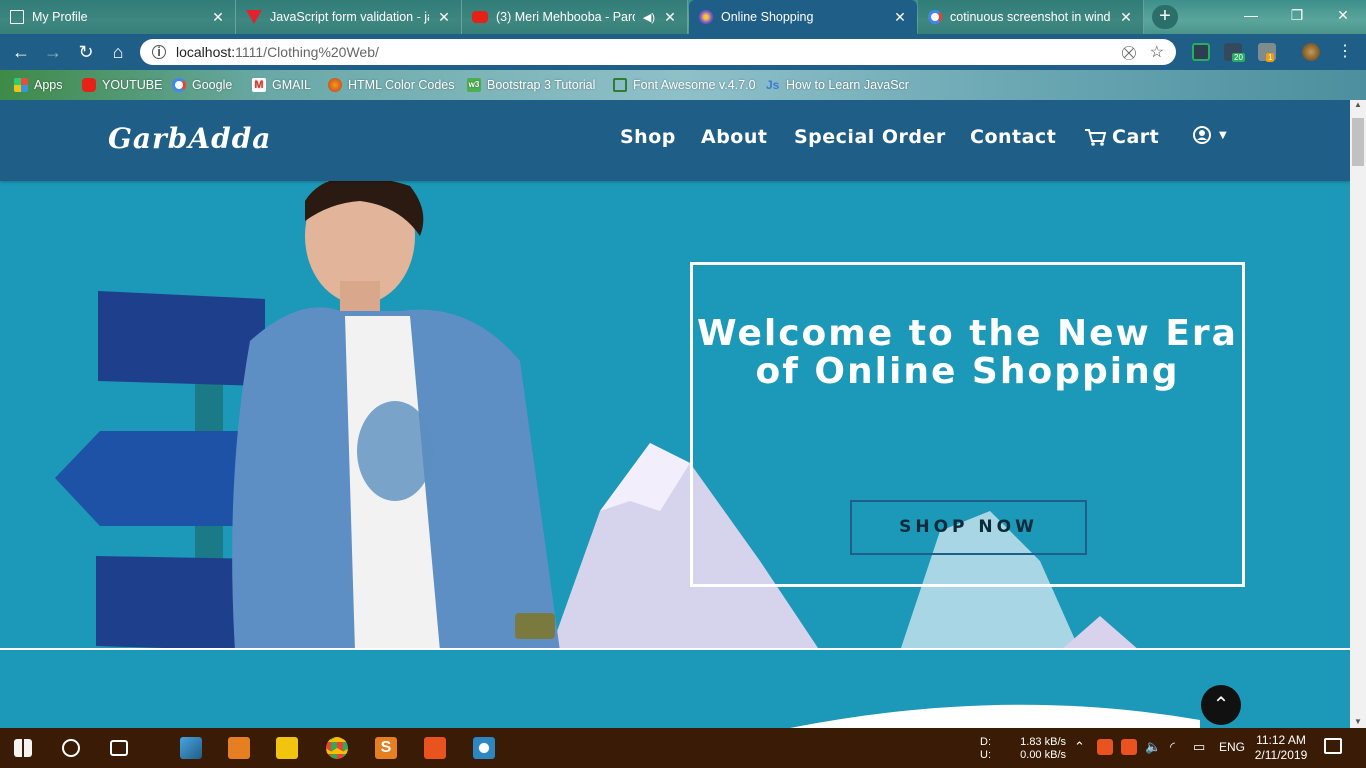 This screenshot has width=1366, height=768. Describe the element at coordinates (239, 748) in the screenshot. I see `media-player-icon` at that location.